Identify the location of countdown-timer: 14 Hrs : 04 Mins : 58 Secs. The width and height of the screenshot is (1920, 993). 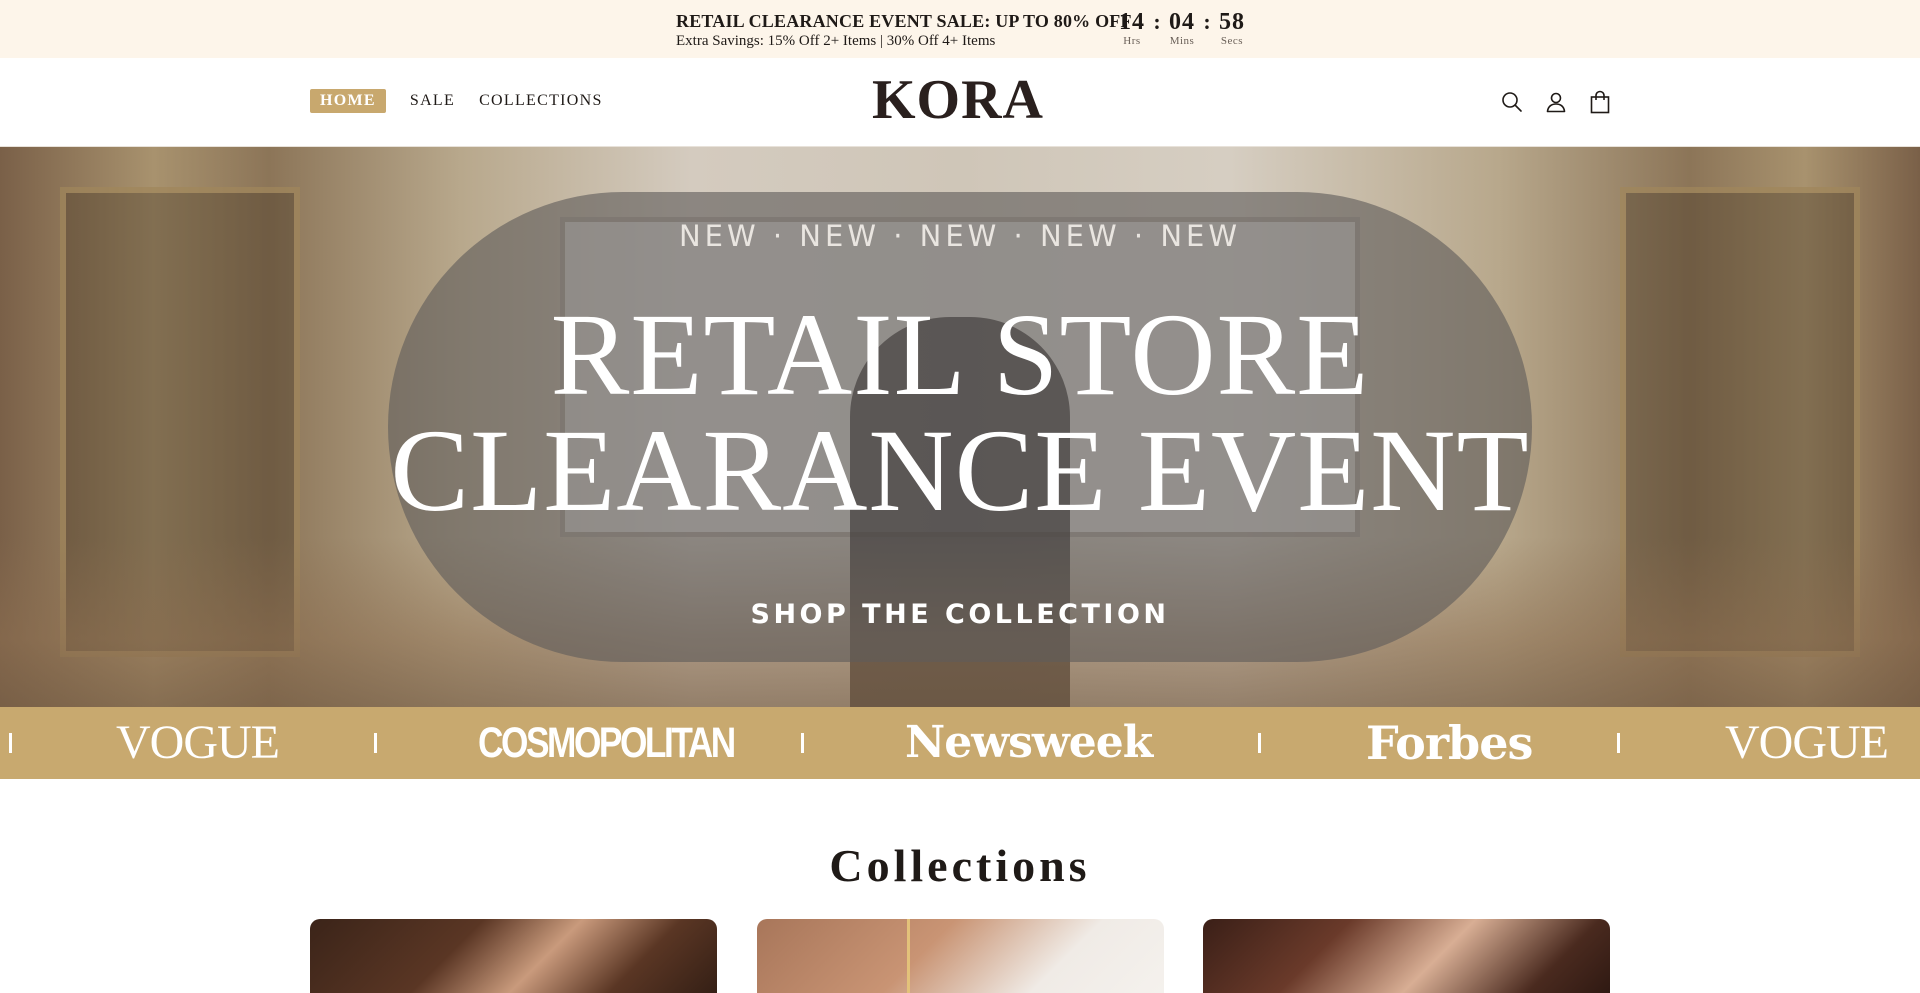
(1182, 28).